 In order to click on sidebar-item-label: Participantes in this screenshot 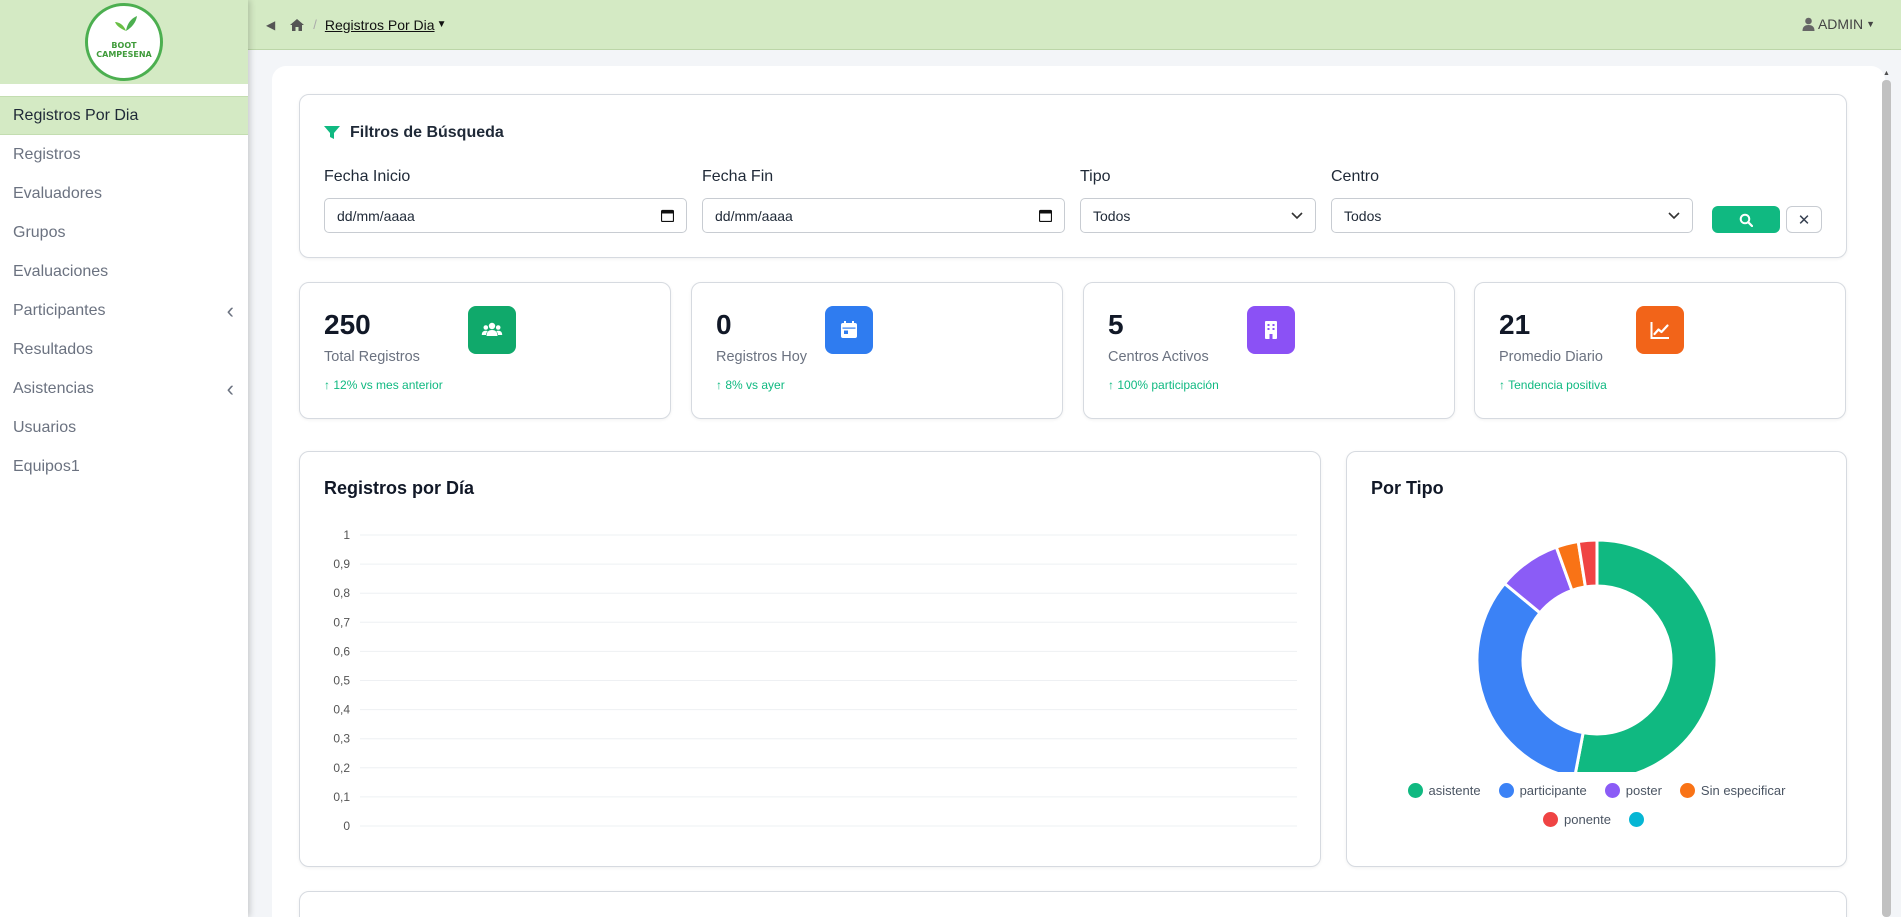, I will do `click(59, 310)`.